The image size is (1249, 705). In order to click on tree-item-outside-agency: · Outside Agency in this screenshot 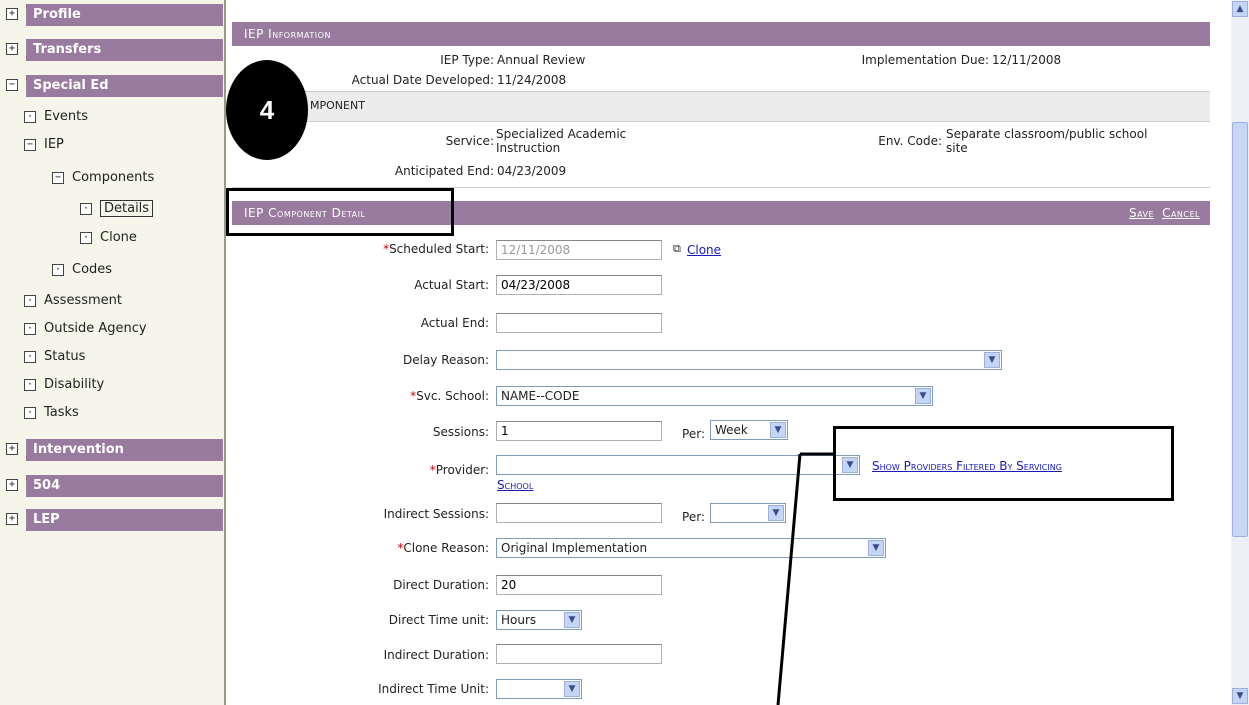, I will do `click(85, 329)`.